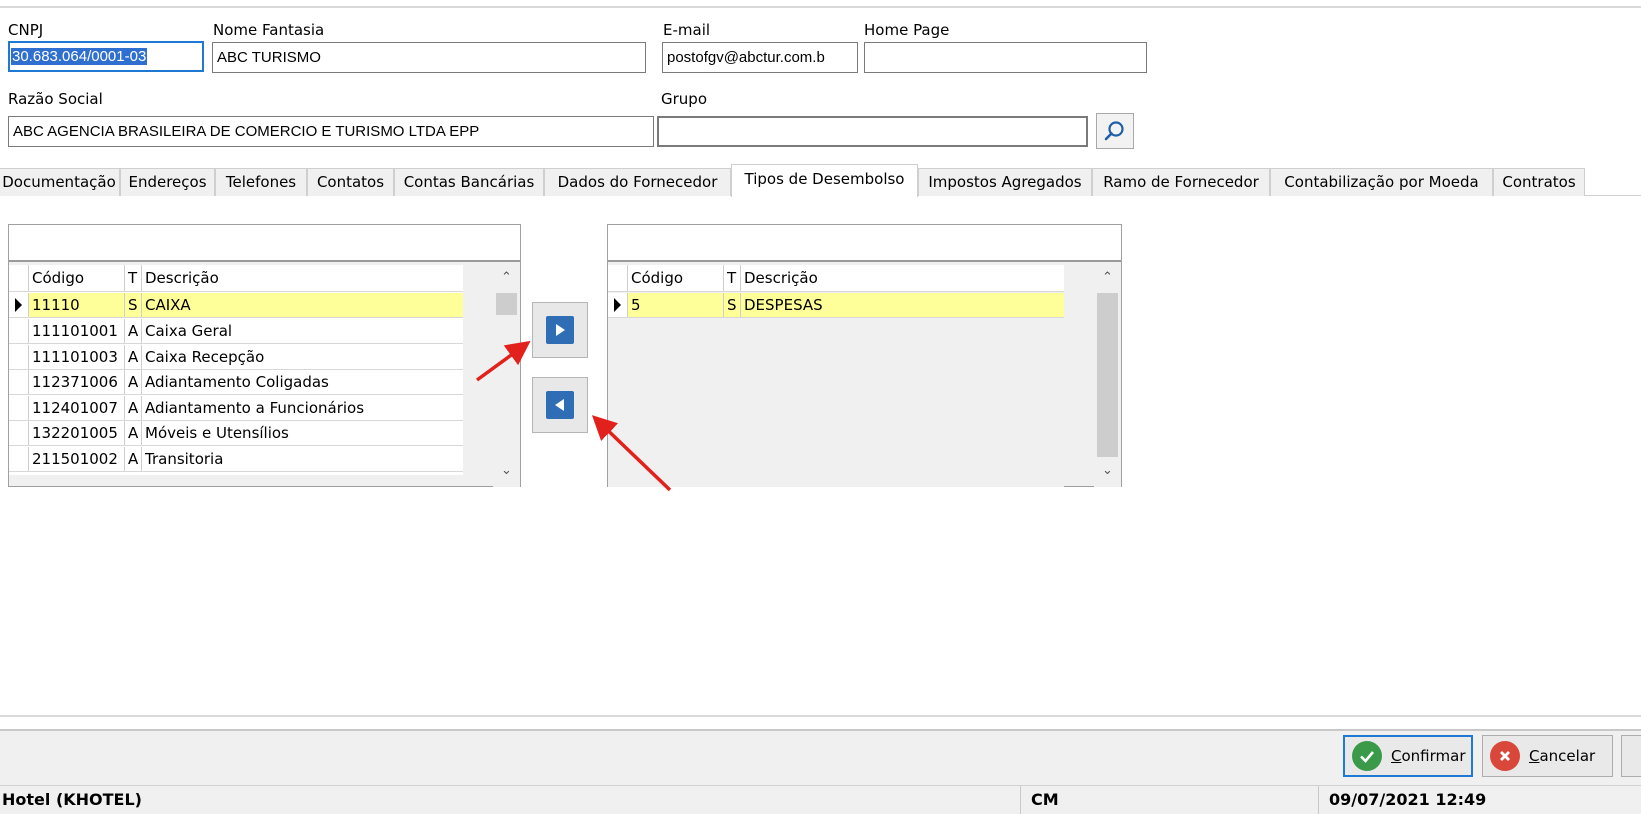  What do you see at coordinates (820, 799) in the screenshot?
I see `status-bar: Hotel (KHOTEL) CM 09/07/2021 12:49` at bounding box center [820, 799].